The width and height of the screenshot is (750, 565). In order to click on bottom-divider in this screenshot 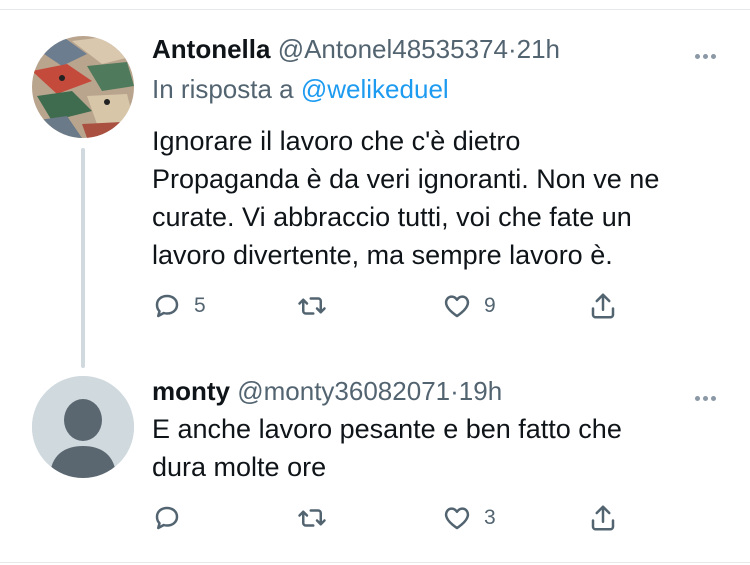, I will do `click(375, 562)`.